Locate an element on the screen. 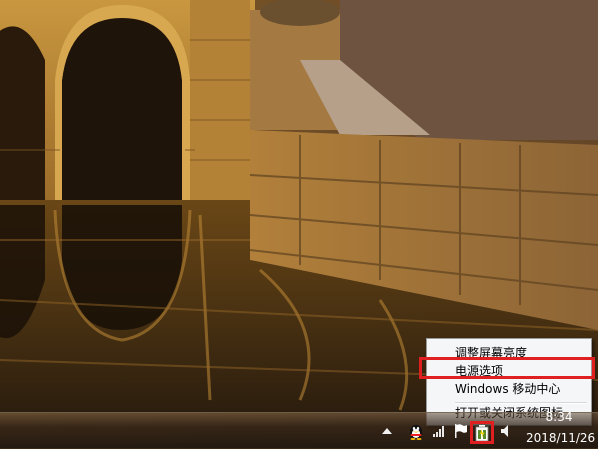  system-clock: 8:34 2018/11/26 is located at coordinates (561, 429).